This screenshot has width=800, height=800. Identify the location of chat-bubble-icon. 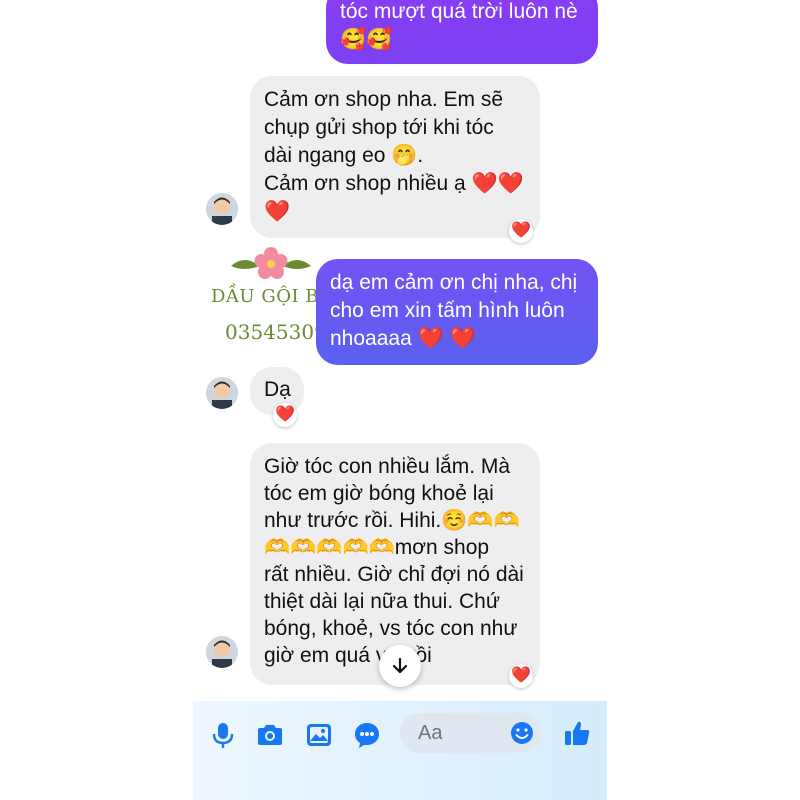
(367, 735).